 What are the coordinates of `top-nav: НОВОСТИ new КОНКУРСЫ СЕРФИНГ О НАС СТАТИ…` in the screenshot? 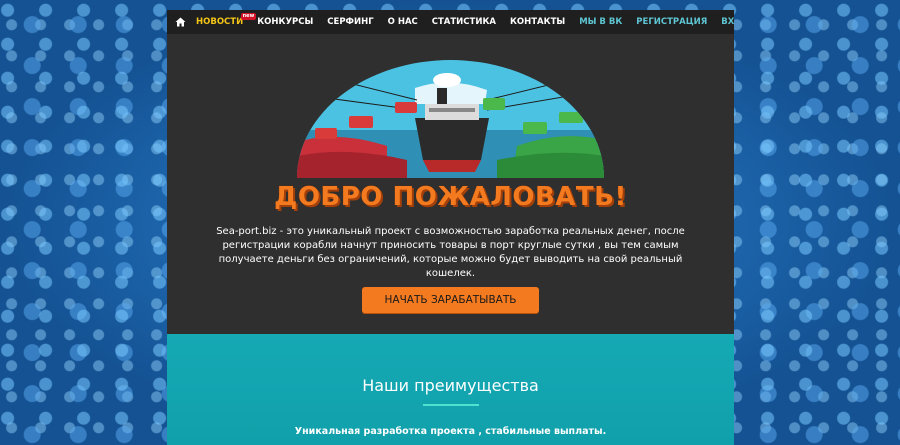 It's located at (450, 22).